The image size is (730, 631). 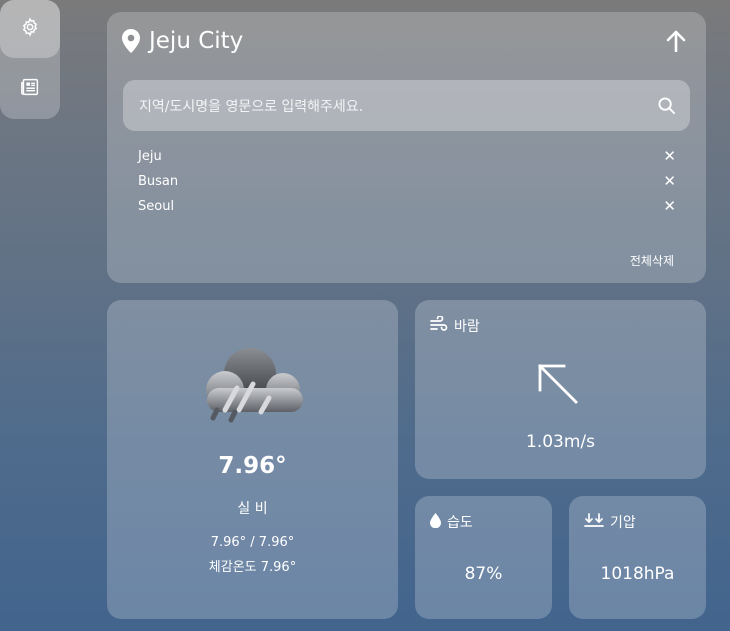 What do you see at coordinates (131, 43) in the screenshot?
I see `location-pin-icon` at bounding box center [131, 43].